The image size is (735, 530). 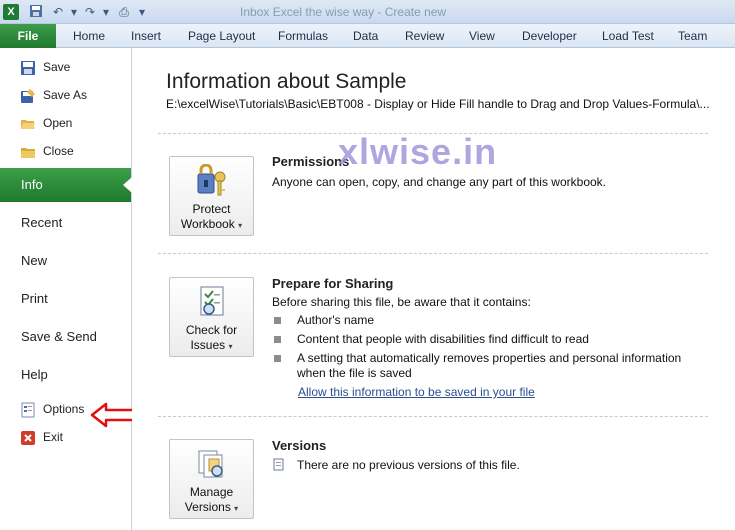 I want to click on nav-item-save-send: Save & Send, so click(x=65, y=337).